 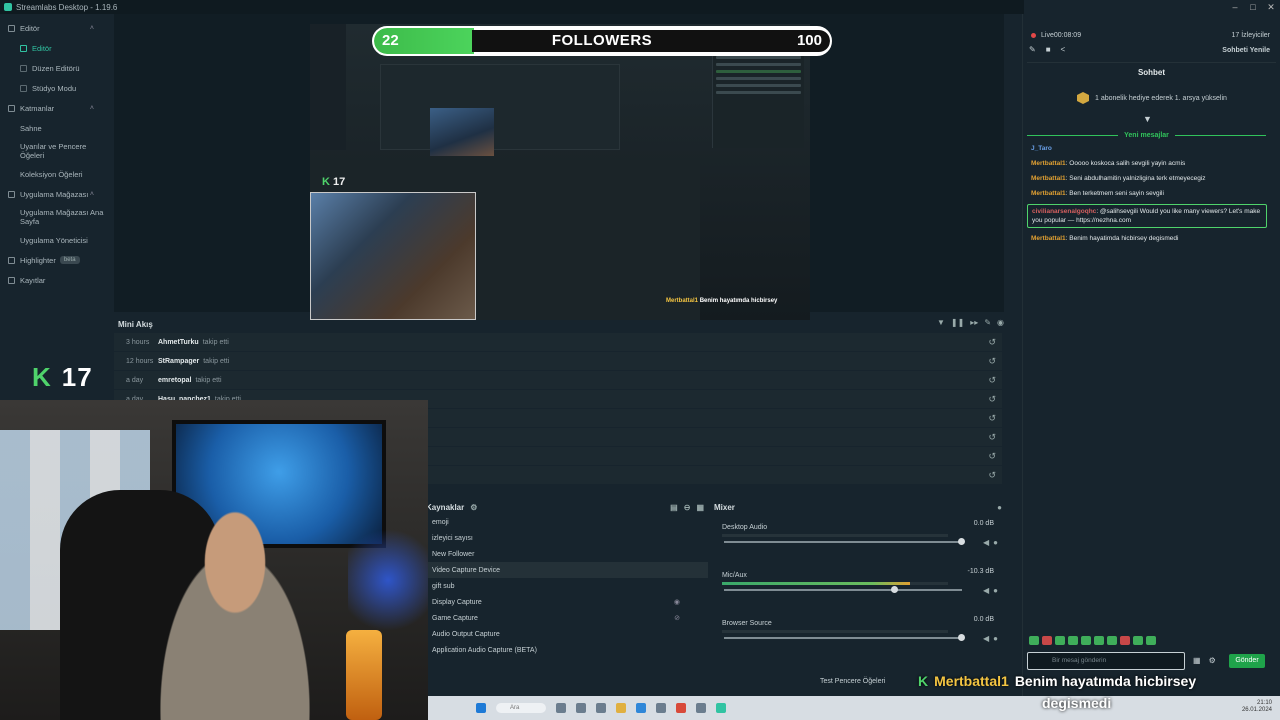 I want to click on send-button: Gönder, so click(x=1247, y=661).